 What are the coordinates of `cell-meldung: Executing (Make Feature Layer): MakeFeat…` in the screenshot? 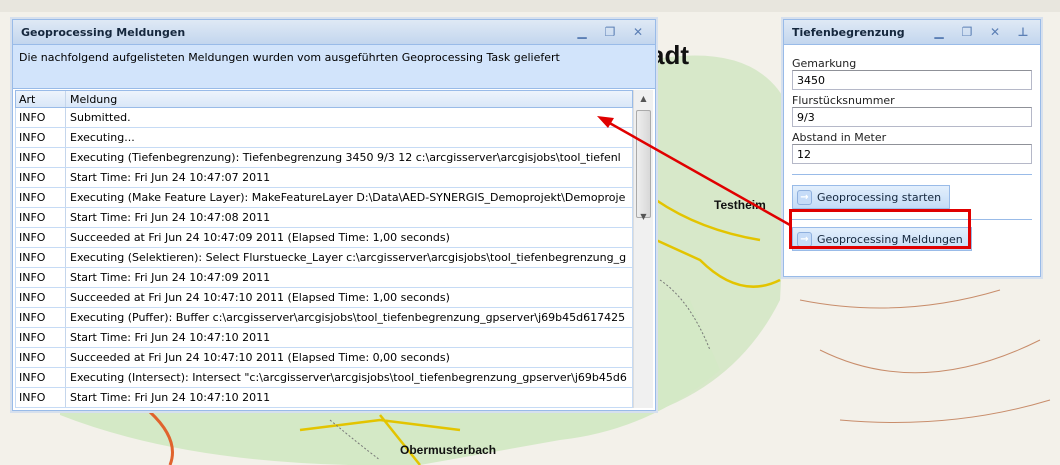 It's located at (348, 197).